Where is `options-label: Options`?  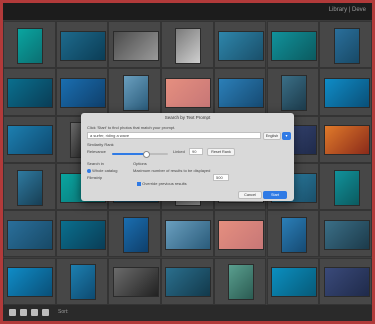 options-label: Options is located at coordinates (140, 163).